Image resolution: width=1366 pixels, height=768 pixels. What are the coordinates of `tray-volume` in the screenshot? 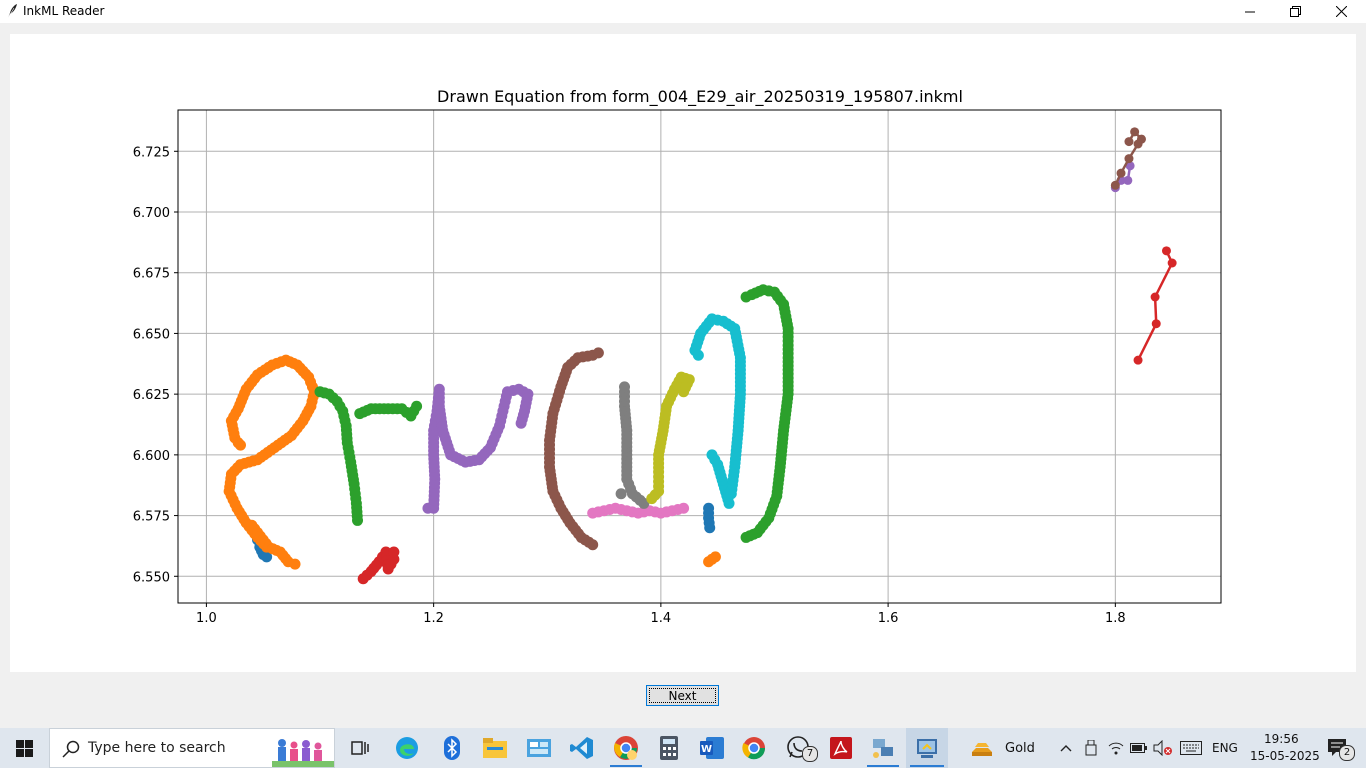 It's located at (1163, 748).